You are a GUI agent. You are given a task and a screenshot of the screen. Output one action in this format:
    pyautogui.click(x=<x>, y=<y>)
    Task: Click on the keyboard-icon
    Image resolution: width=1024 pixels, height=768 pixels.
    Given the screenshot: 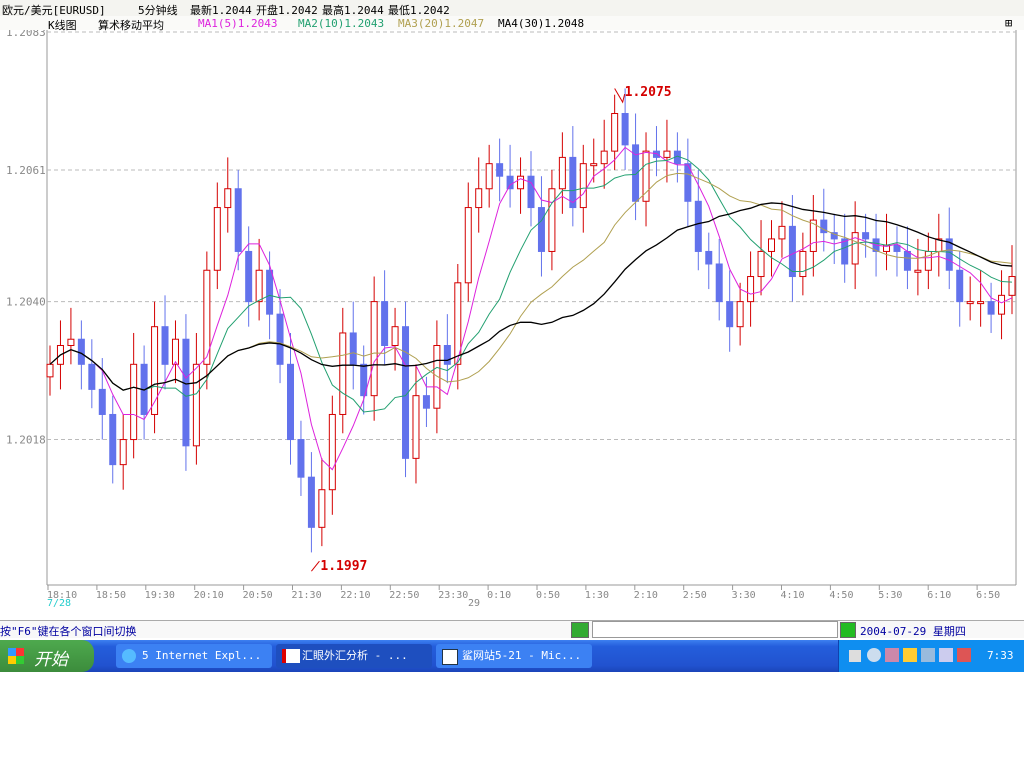 What is the action you would take?
    pyautogui.click(x=855, y=656)
    